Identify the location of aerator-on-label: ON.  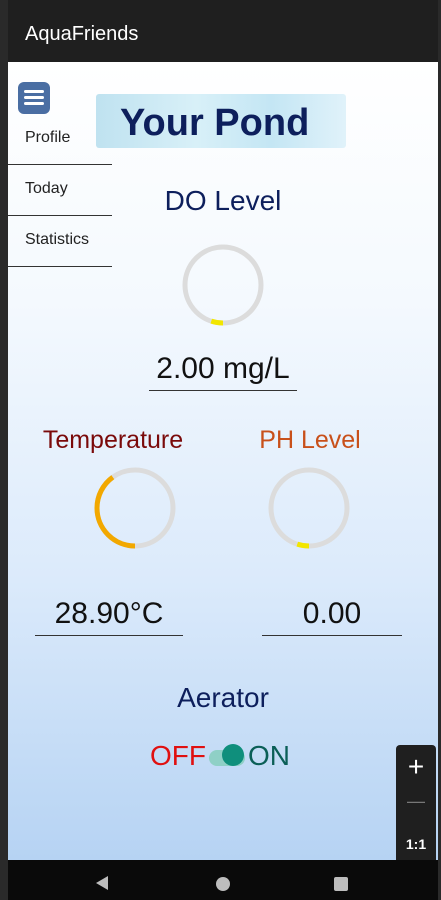
(269, 755).